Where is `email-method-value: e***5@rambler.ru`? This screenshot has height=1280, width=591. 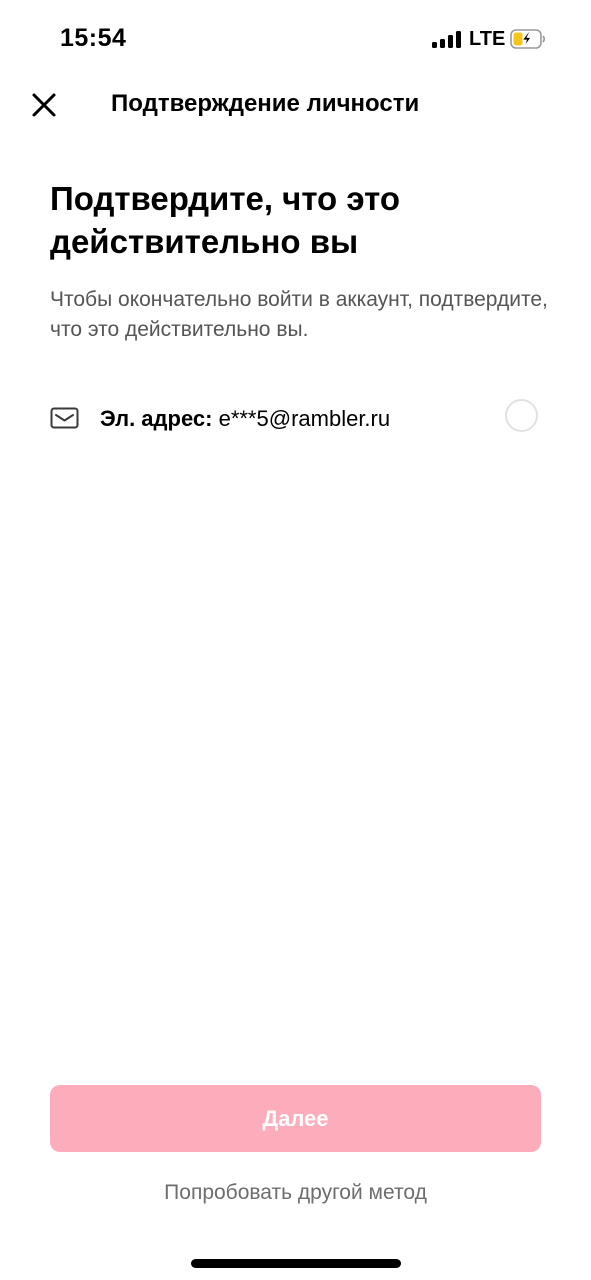 email-method-value: e***5@rambler.ru is located at coordinates (304, 418).